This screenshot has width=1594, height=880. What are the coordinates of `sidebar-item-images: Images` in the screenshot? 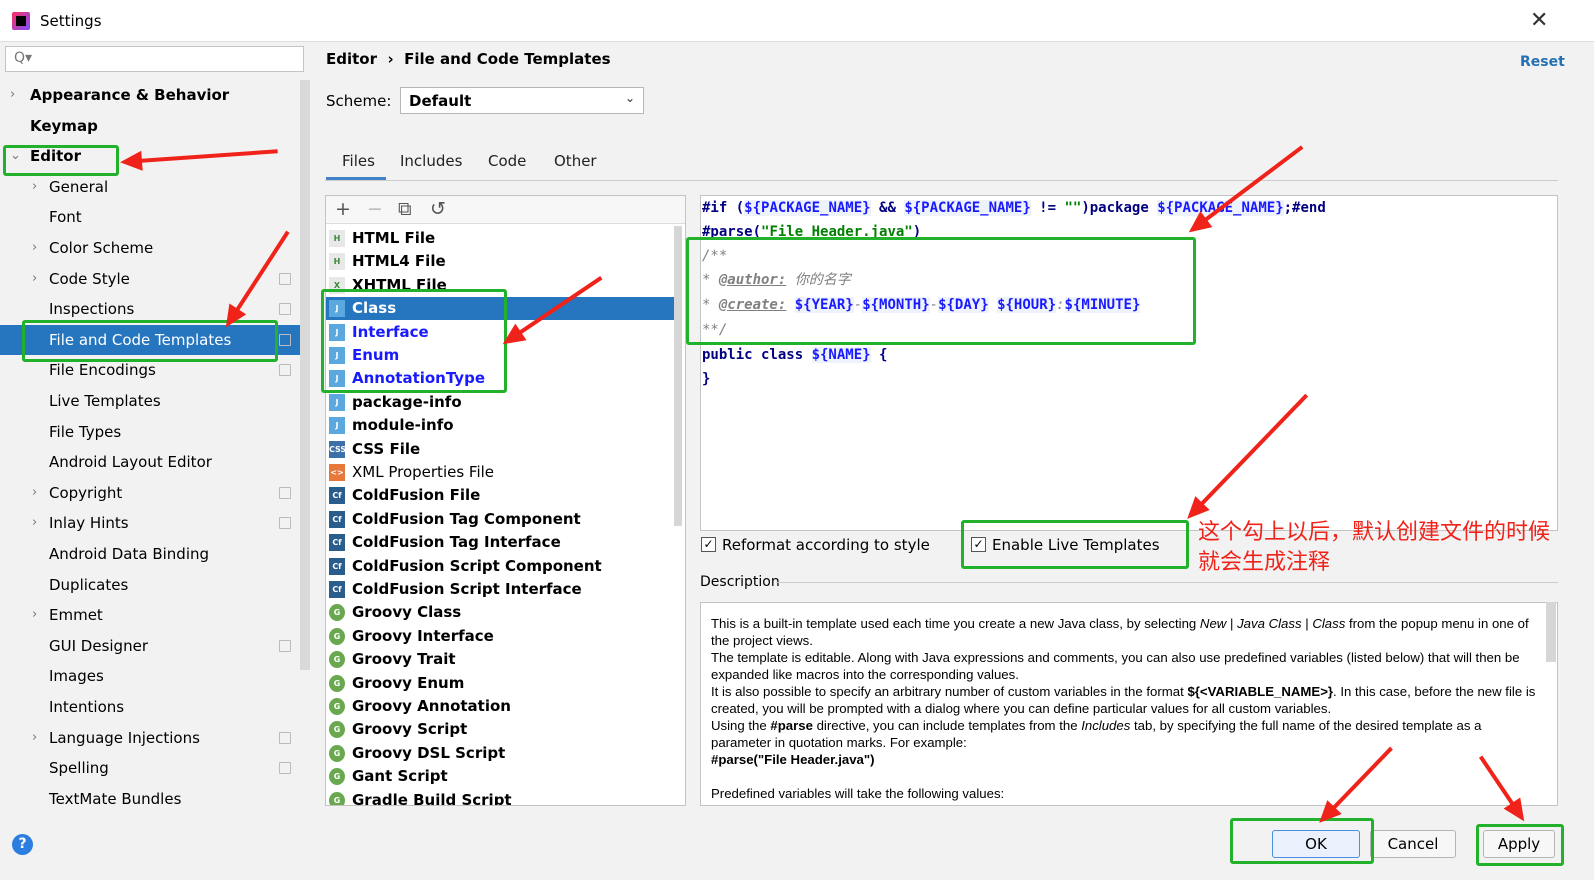 It's located at (150, 676).